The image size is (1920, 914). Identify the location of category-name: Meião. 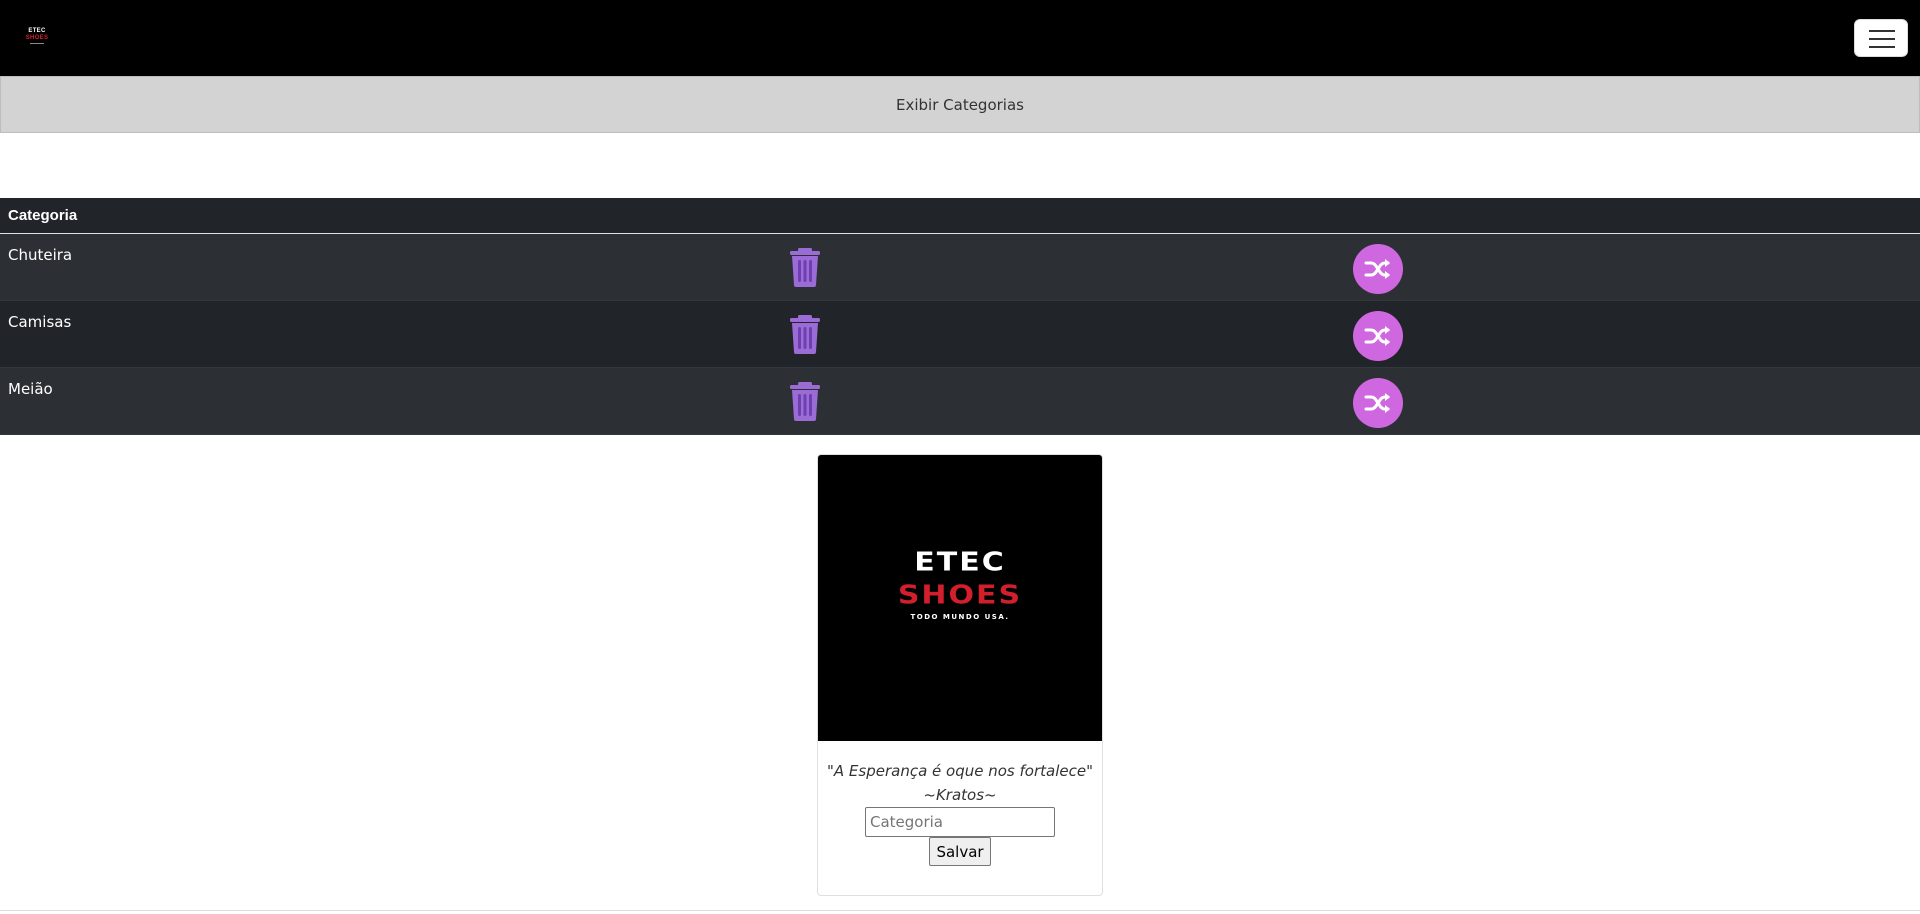
(30, 389).